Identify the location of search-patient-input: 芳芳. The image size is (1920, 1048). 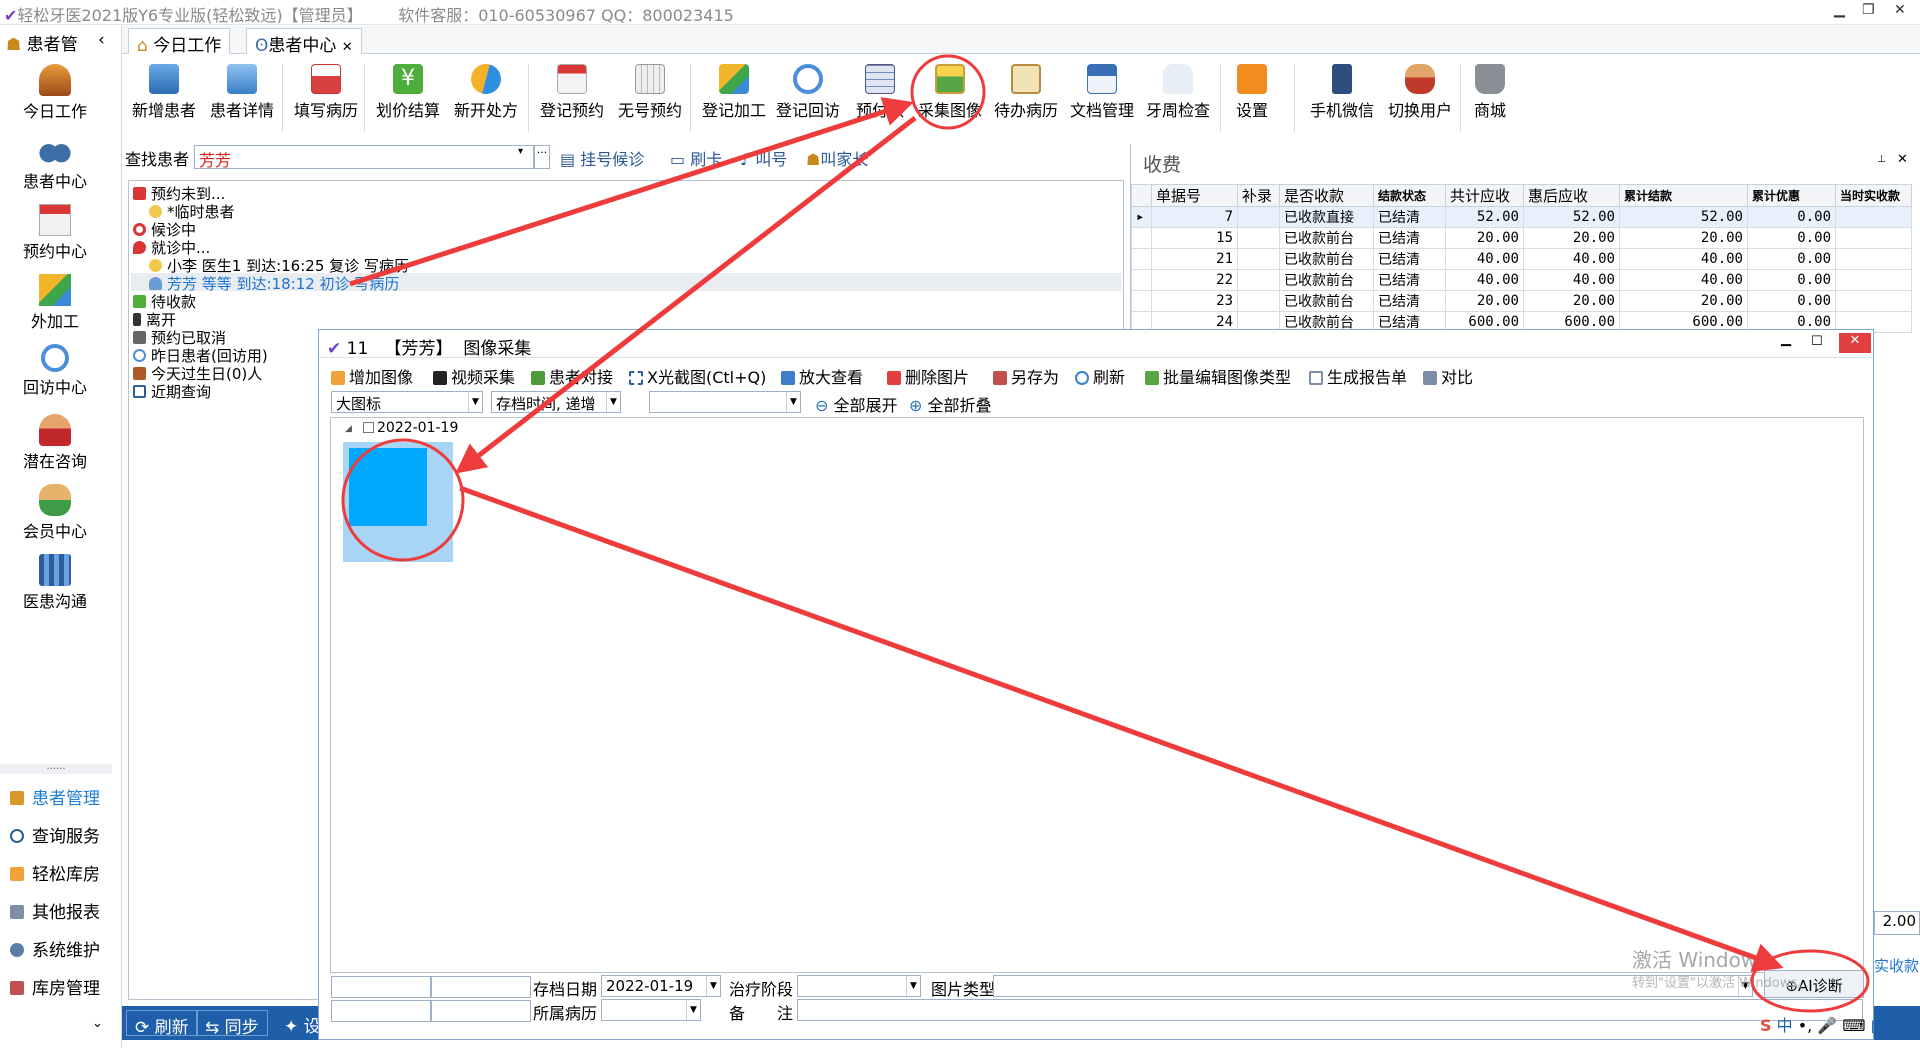
(364, 157).